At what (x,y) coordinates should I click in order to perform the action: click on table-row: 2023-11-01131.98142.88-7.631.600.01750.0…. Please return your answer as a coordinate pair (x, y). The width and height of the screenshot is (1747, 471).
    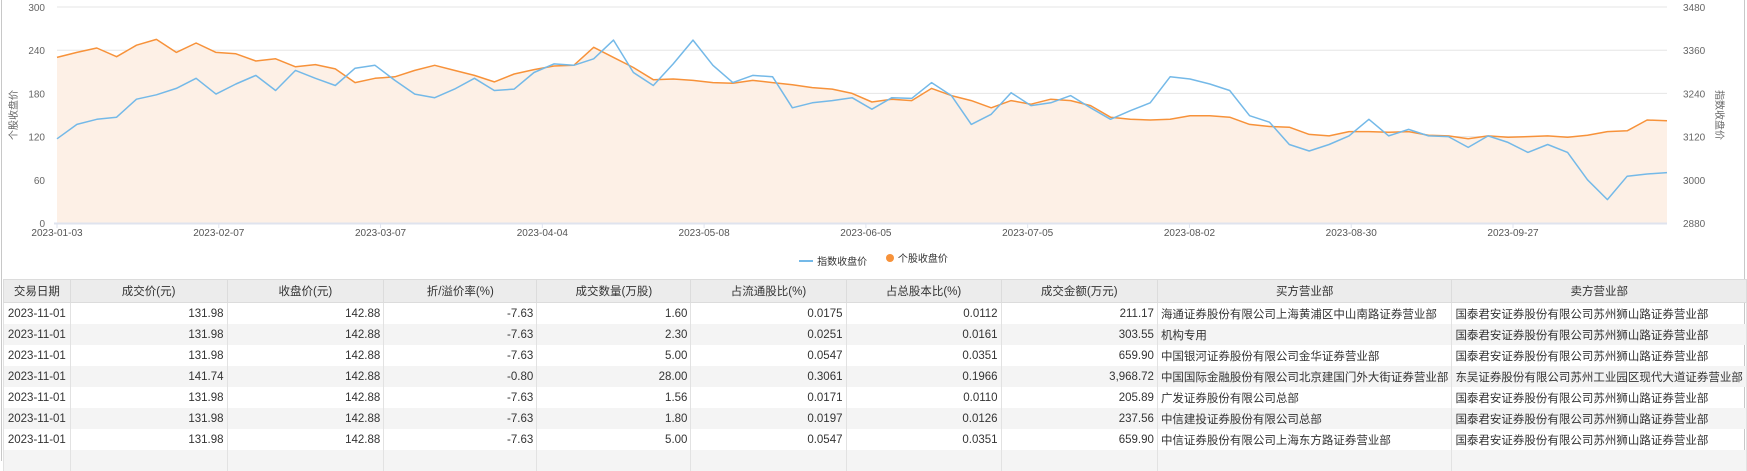
    Looking at the image, I should click on (875, 314).